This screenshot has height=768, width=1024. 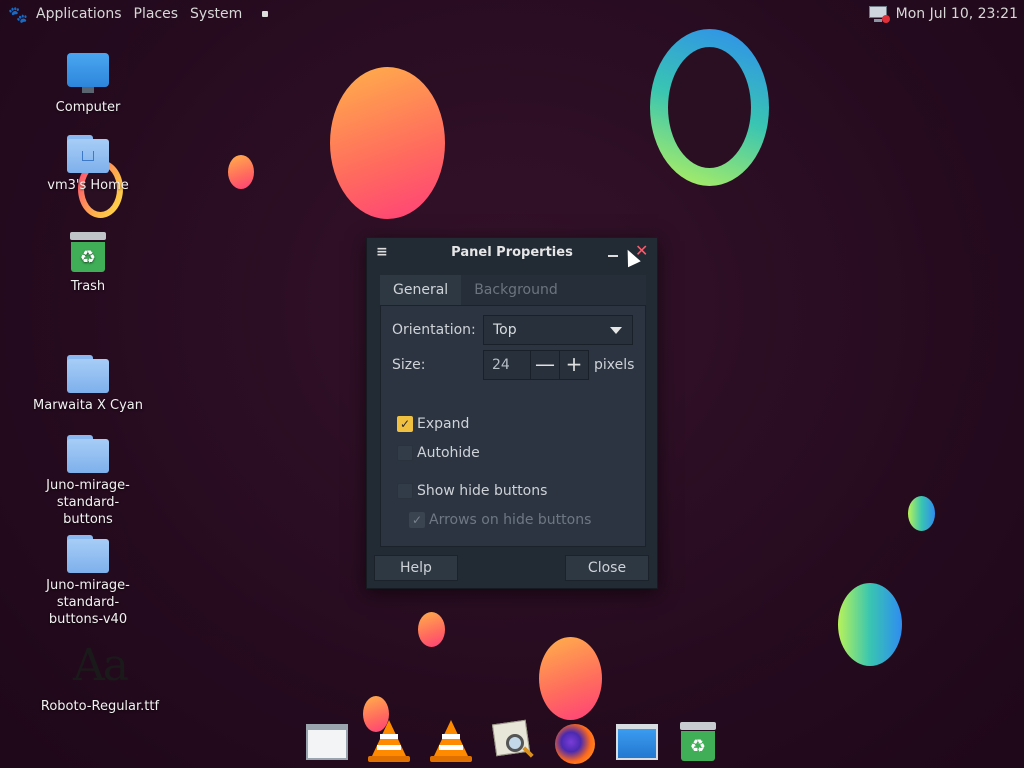 What do you see at coordinates (879, 14) in the screenshot?
I see `network-disconnected-icon` at bounding box center [879, 14].